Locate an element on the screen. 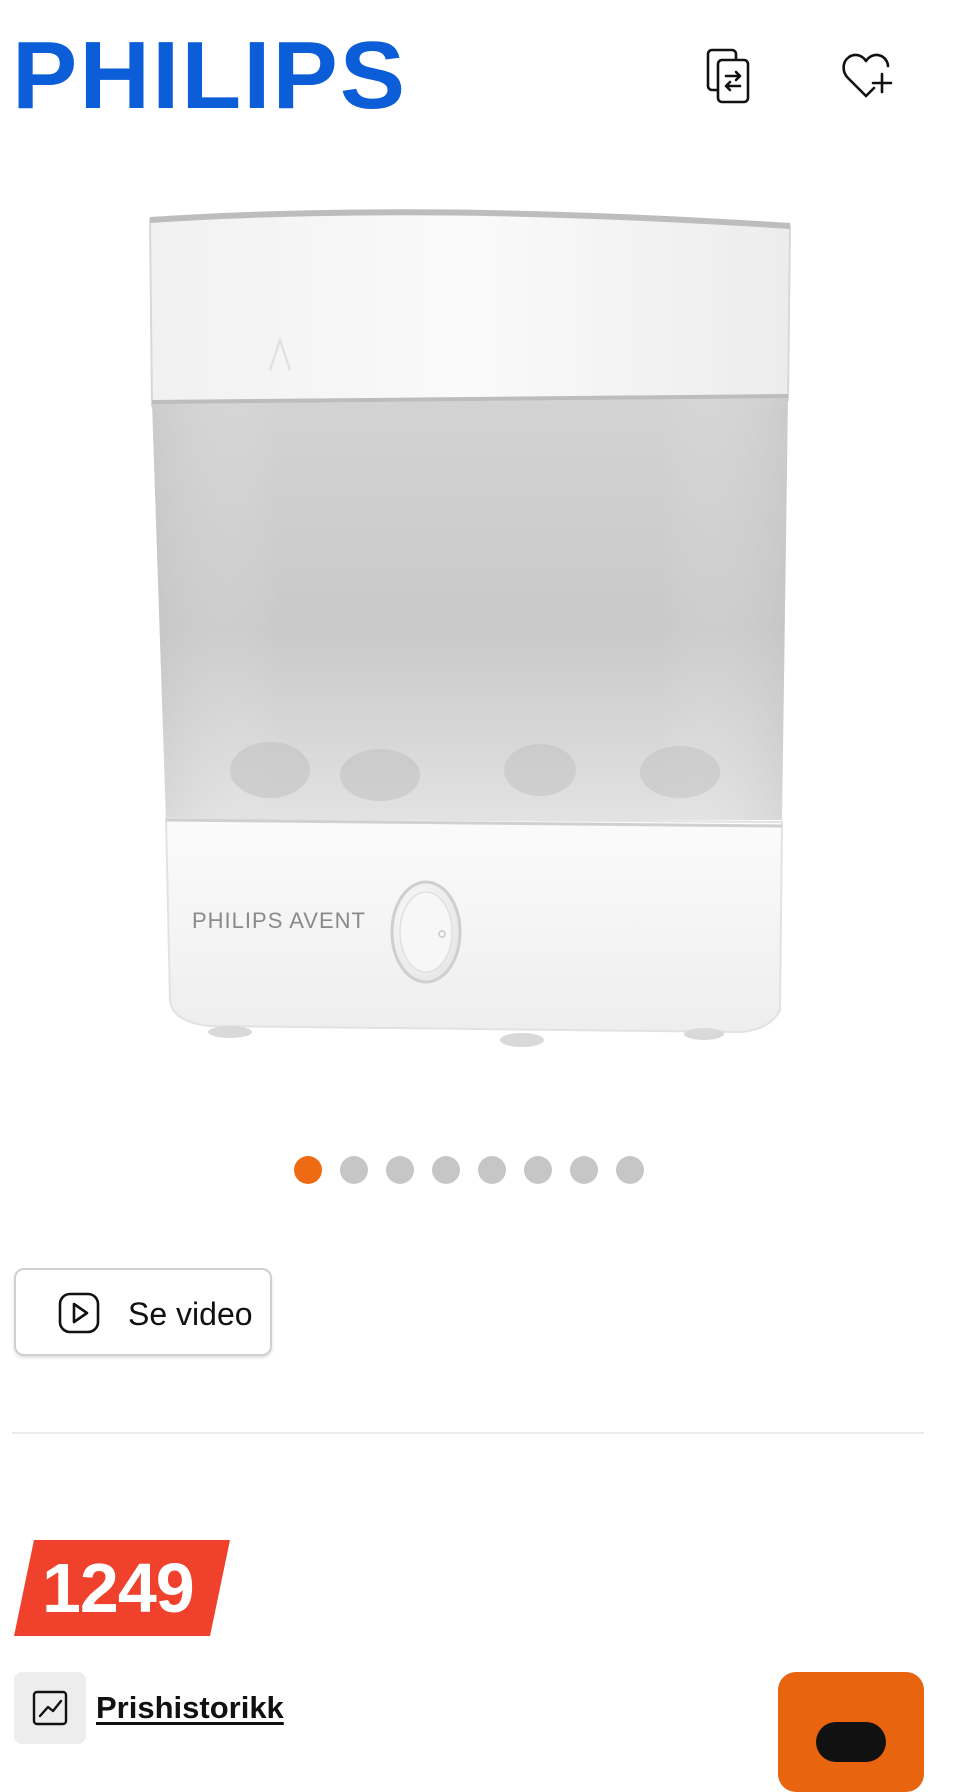 This screenshot has width=960, height=1792. compare-button is located at coordinates (730, 76).